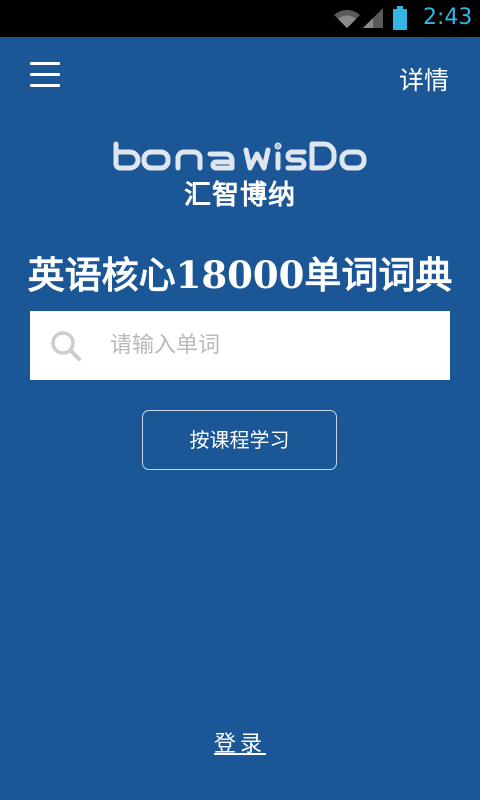 The image size is (480, 800). What do you see at coordinates (347, 18) in the screenshot?
I see `wifi-icon` at bounding box center [347, 18].